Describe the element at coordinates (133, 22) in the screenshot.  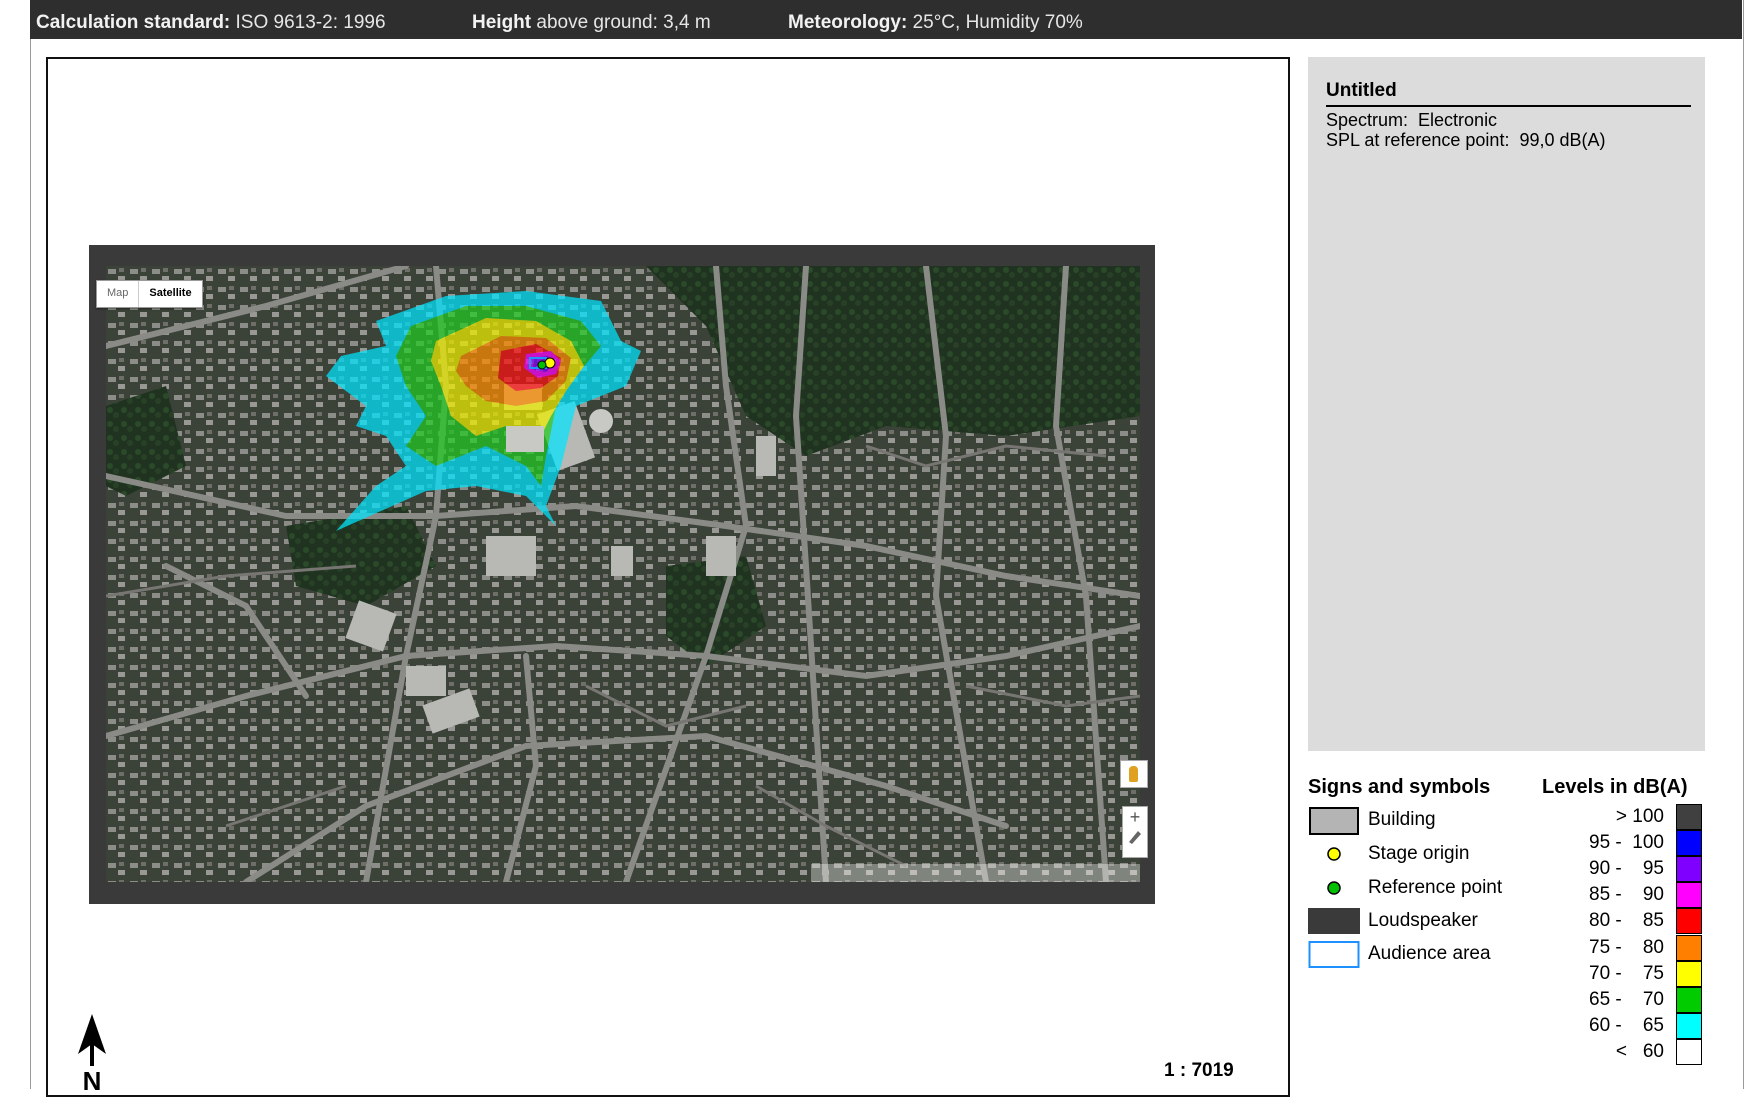
I see `calc-label: Calculation standard:` at that location.